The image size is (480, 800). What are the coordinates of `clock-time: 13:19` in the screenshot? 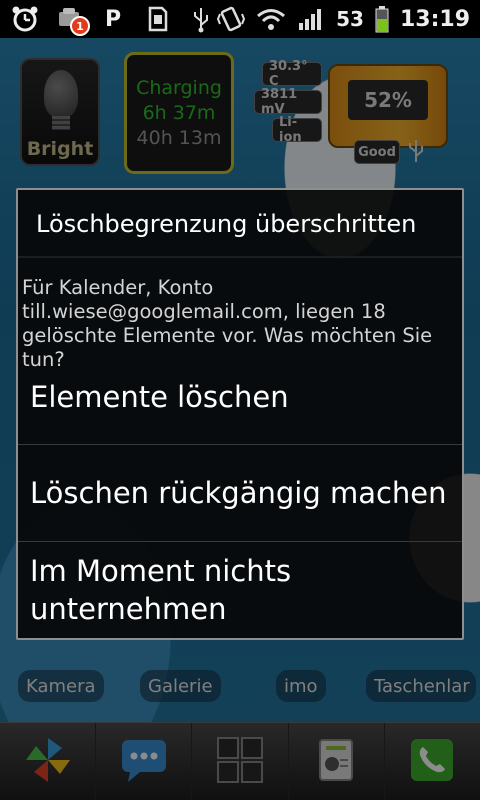 It's located at (434, 19).